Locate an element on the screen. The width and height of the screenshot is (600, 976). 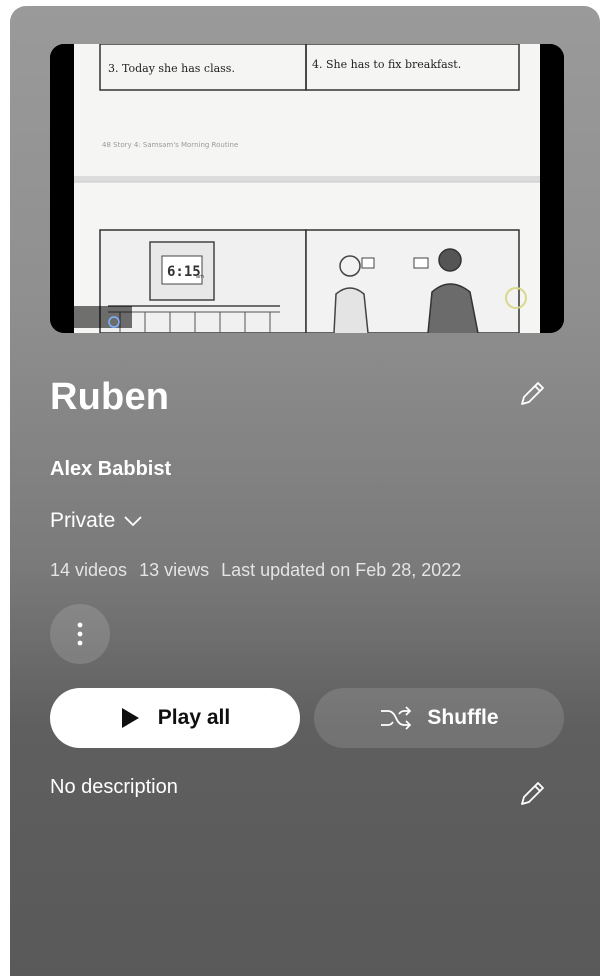
thumbnail-page-caption: 48 Story 4: Samsam's Morning Routine is located at coordinates (170, 145).